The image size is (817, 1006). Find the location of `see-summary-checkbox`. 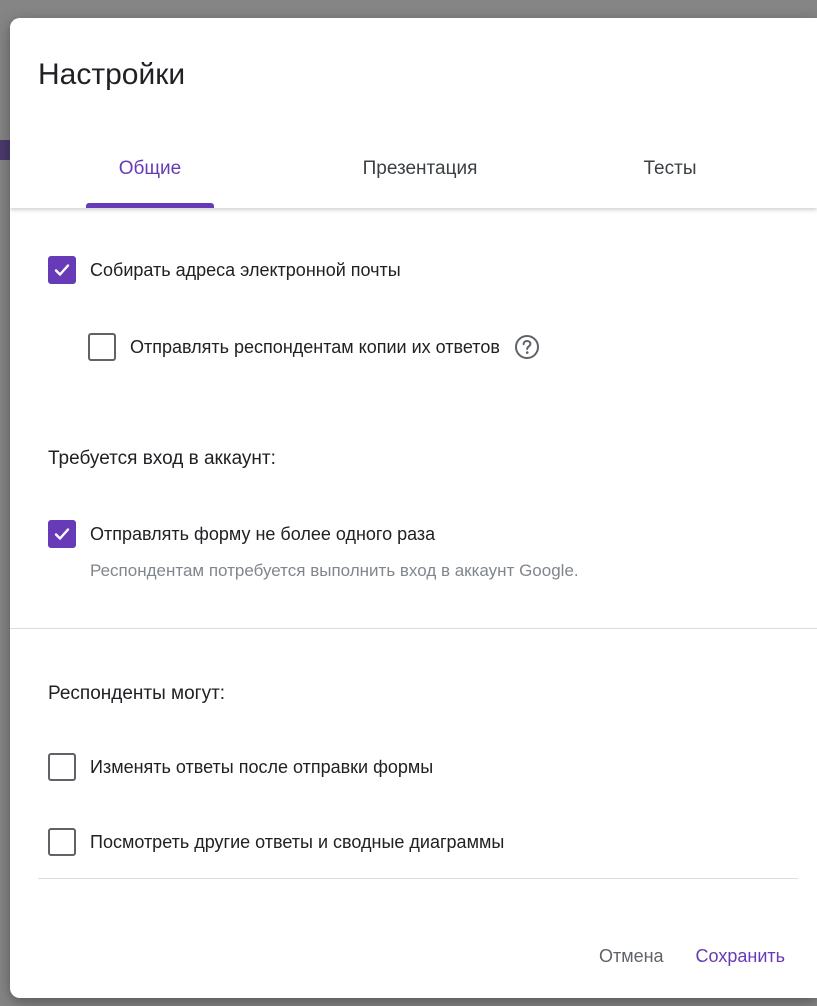

see-summary-checkbox is located at coordinates (62, 842).